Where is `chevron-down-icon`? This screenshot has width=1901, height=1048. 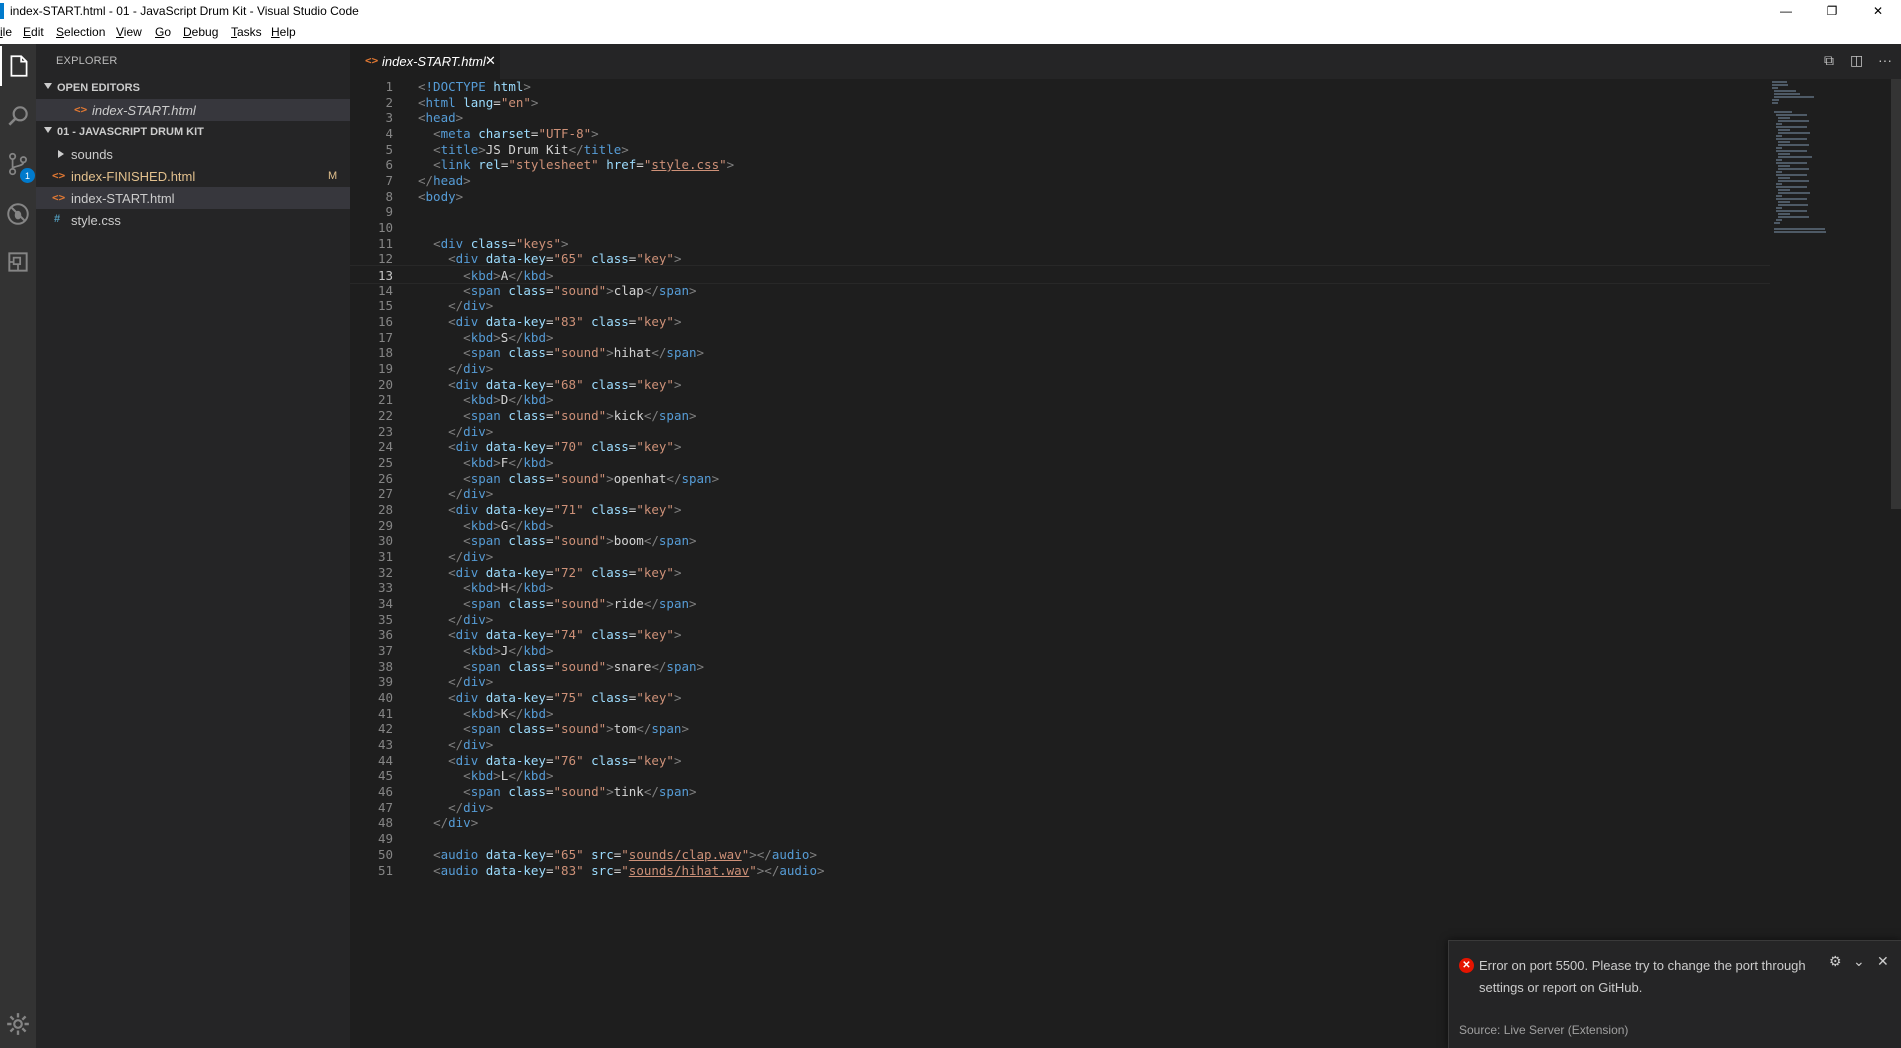
chevron-down-icon is located at coordinates (48, 130).